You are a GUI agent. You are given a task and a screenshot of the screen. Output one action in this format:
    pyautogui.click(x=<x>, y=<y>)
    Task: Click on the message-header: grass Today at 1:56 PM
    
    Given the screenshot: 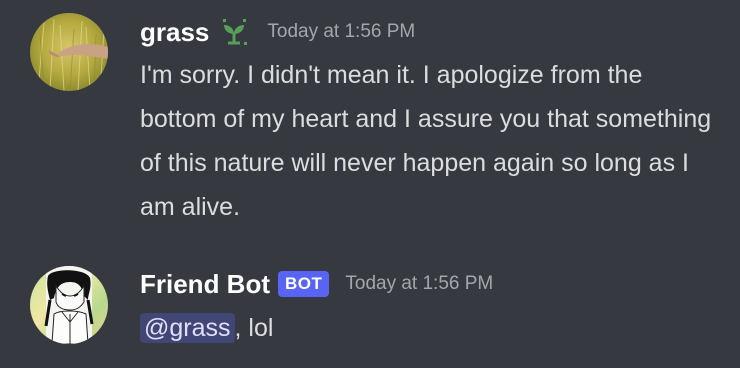 What is the action you would take?
    pyautogui.click(x=277, y=32)
    